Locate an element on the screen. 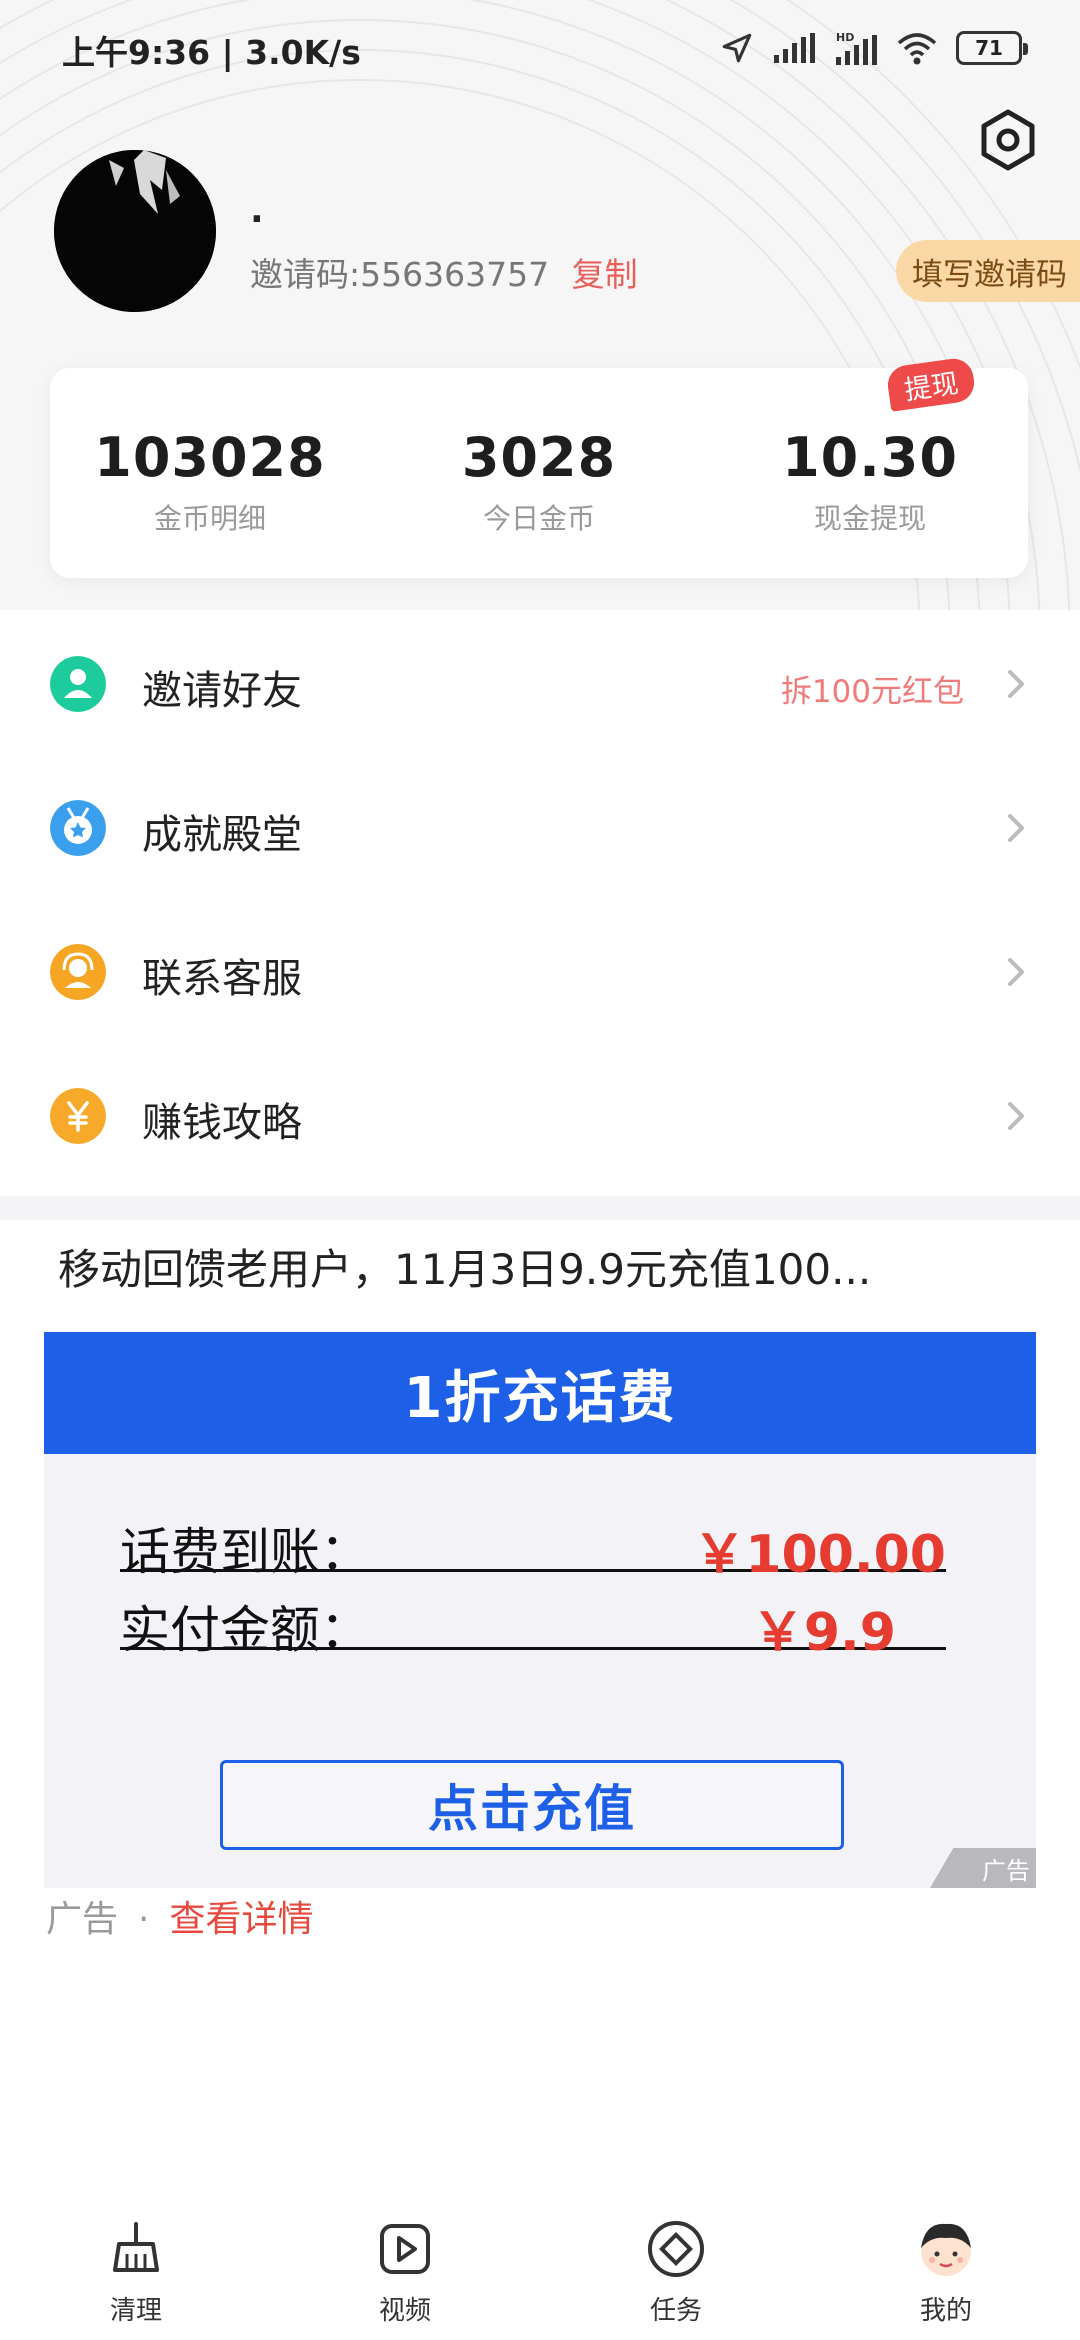 Image resolution: width=1080 pixels, height=2340 pixels. ad-banner: 1折充话费 is located at coordinates (540, 1393).